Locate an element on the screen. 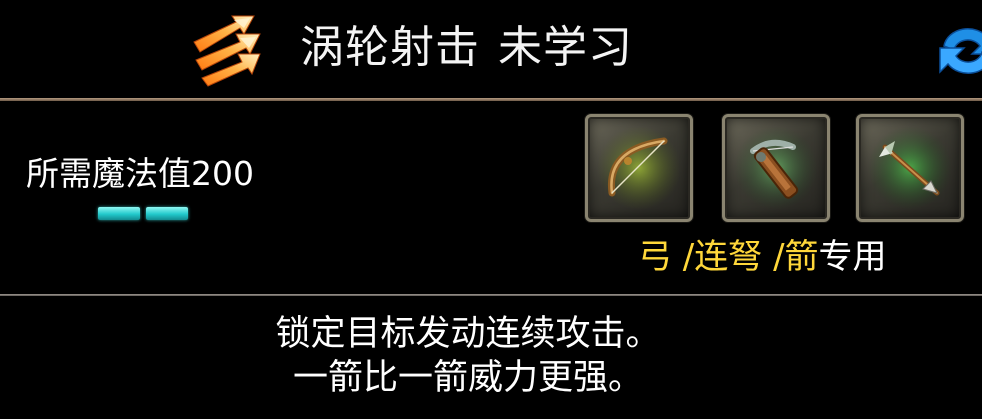  skill-name: 涡轮射击 is located at coordinates (390, 47).